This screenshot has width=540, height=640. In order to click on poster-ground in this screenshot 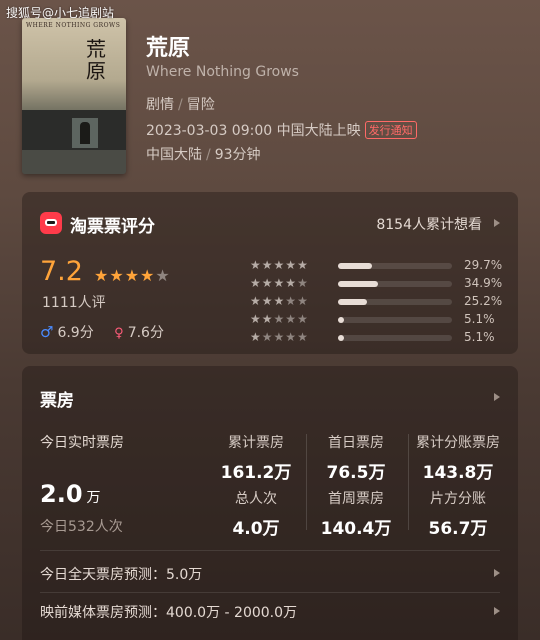, I will do `click(74, 162)`.